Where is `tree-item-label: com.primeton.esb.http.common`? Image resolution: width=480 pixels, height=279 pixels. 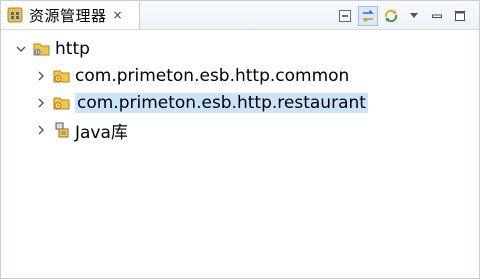
tree-item-label: com.primeton.esb.http.common is located at coordinates (212, 76).